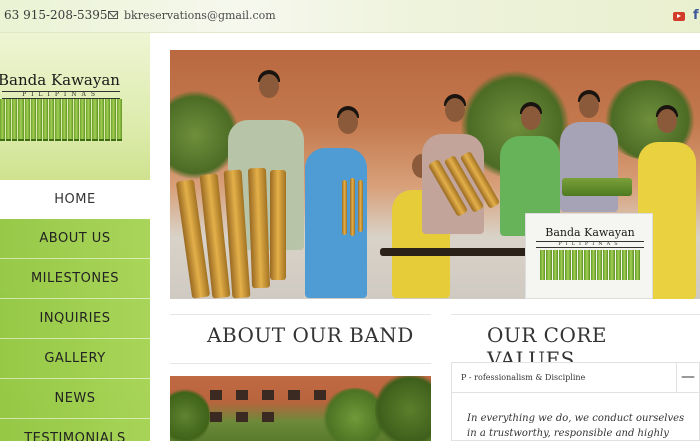 Image resolution: width=700 pixels, height=441 pixels. I want to click on nav-item-about-us: ABOUT US, so click(75, 239).